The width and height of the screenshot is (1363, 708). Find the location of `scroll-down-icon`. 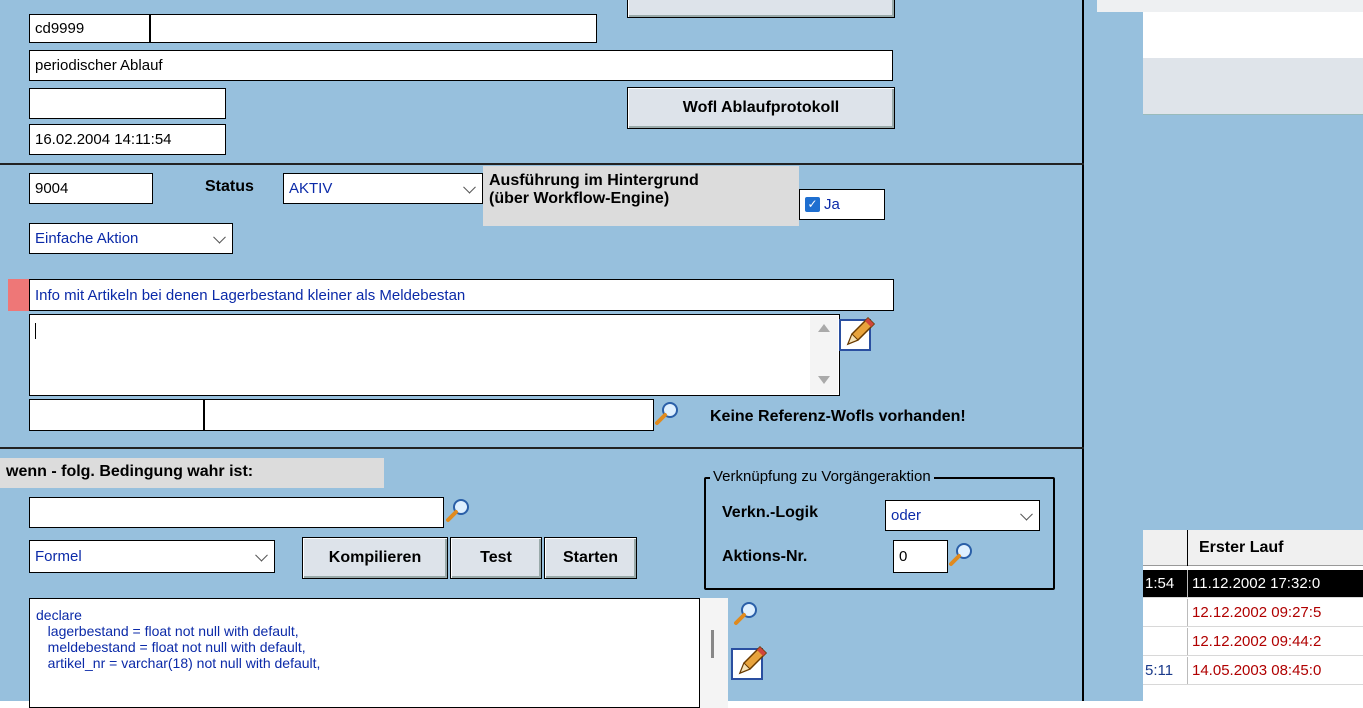

scroll-down-icon is located at coordinates (824, 380).